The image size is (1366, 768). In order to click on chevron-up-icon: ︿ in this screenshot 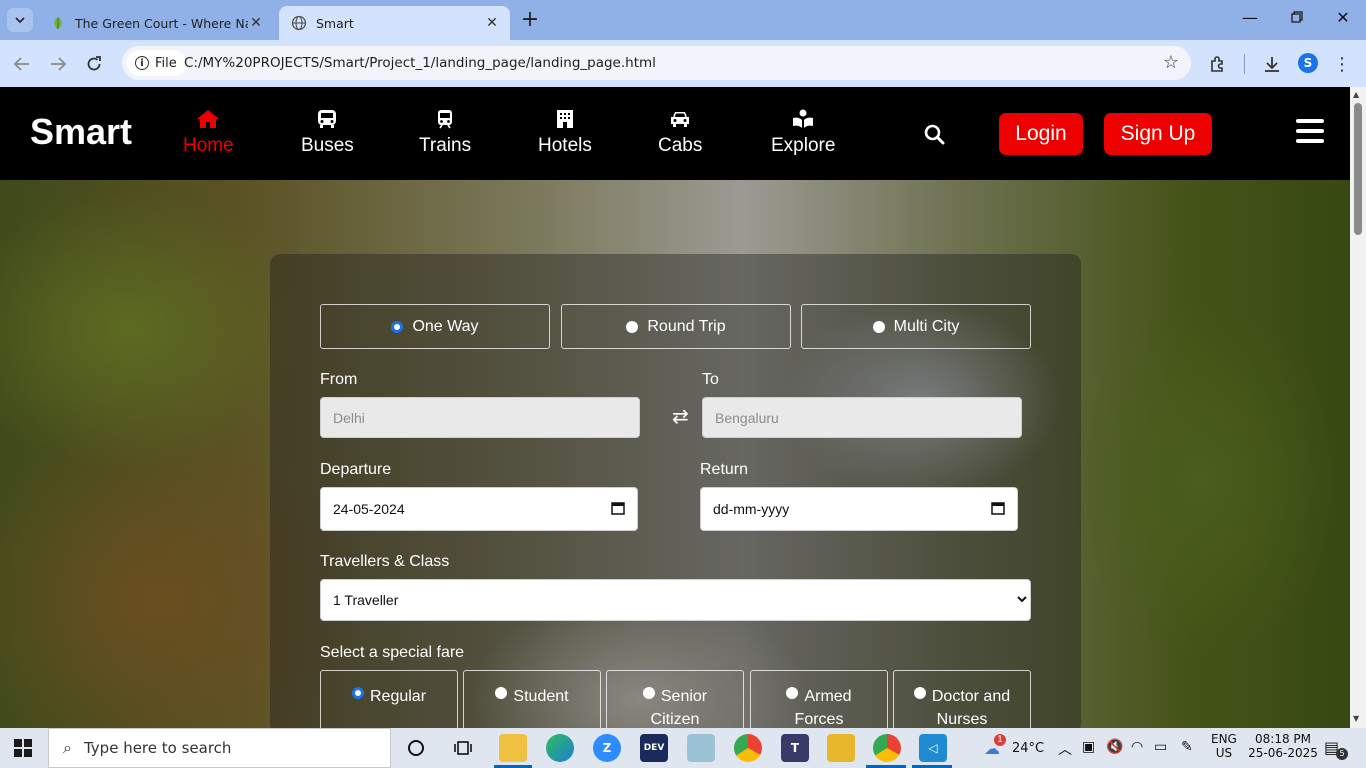, I will do `click(1065, 749)`.